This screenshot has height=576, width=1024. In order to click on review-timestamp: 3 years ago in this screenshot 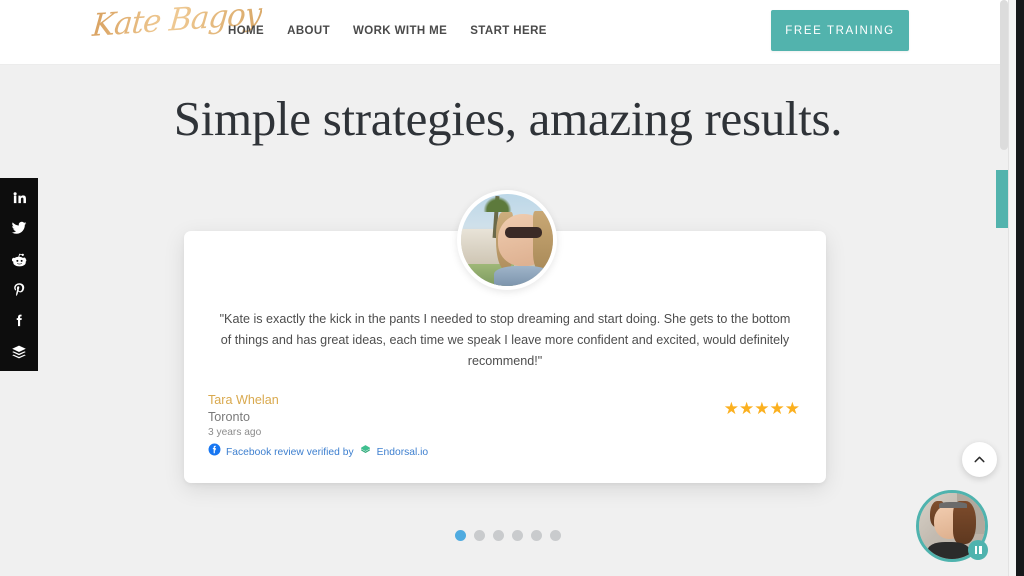, I will do `click(235, 432)`.